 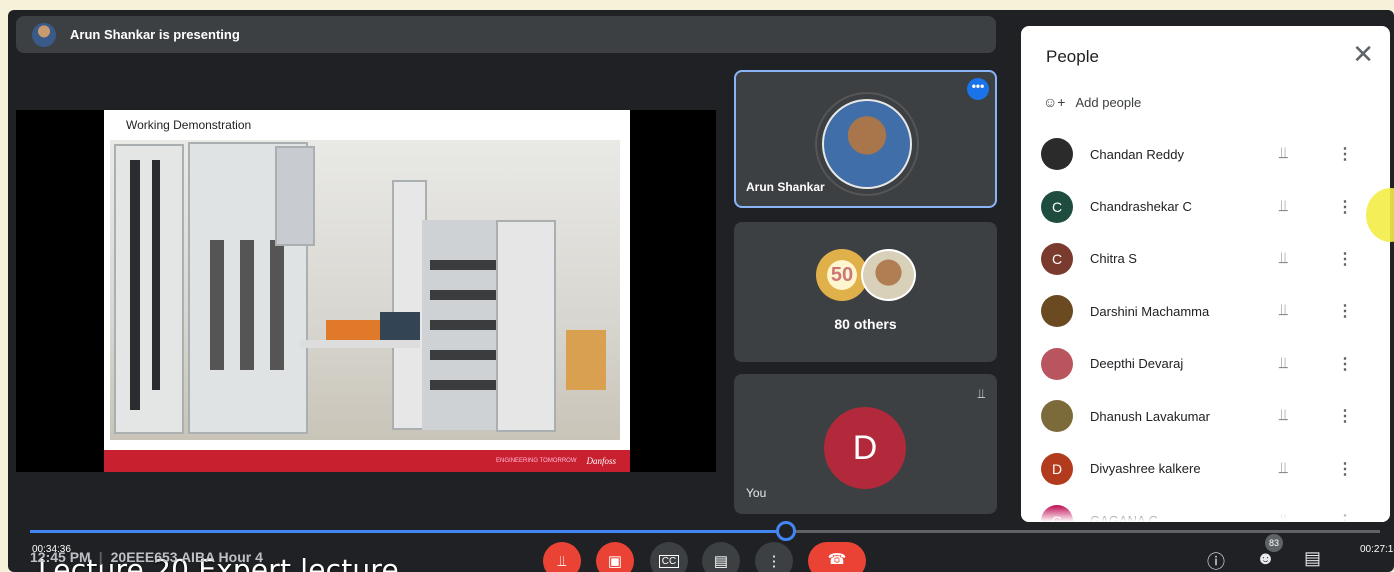 What do you see at coordinates (1216, 560) in the screenshot?
I see `info-icon: ⓘ` at bounding box center [1216, 560].